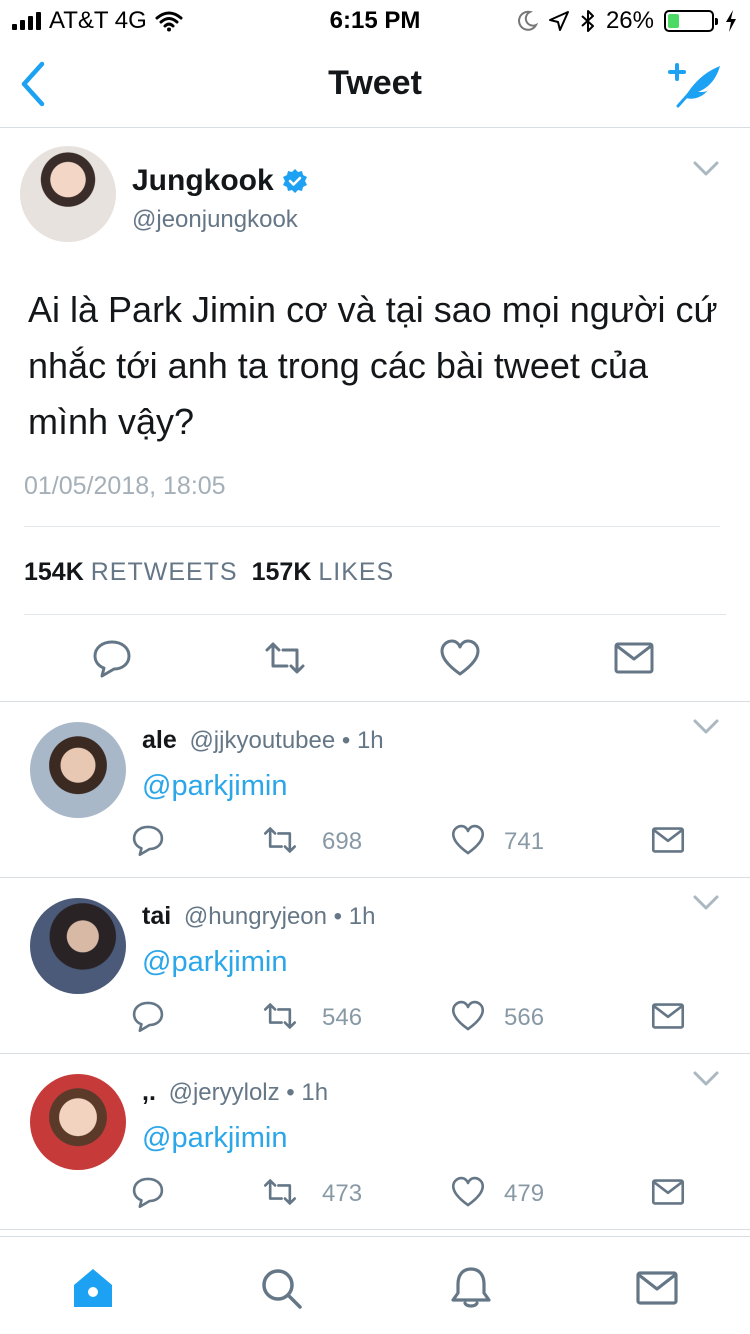  Describe the element at coordinates (342, 1017) in the screenshot. I see `reply-retweet-count: 546` at that location.